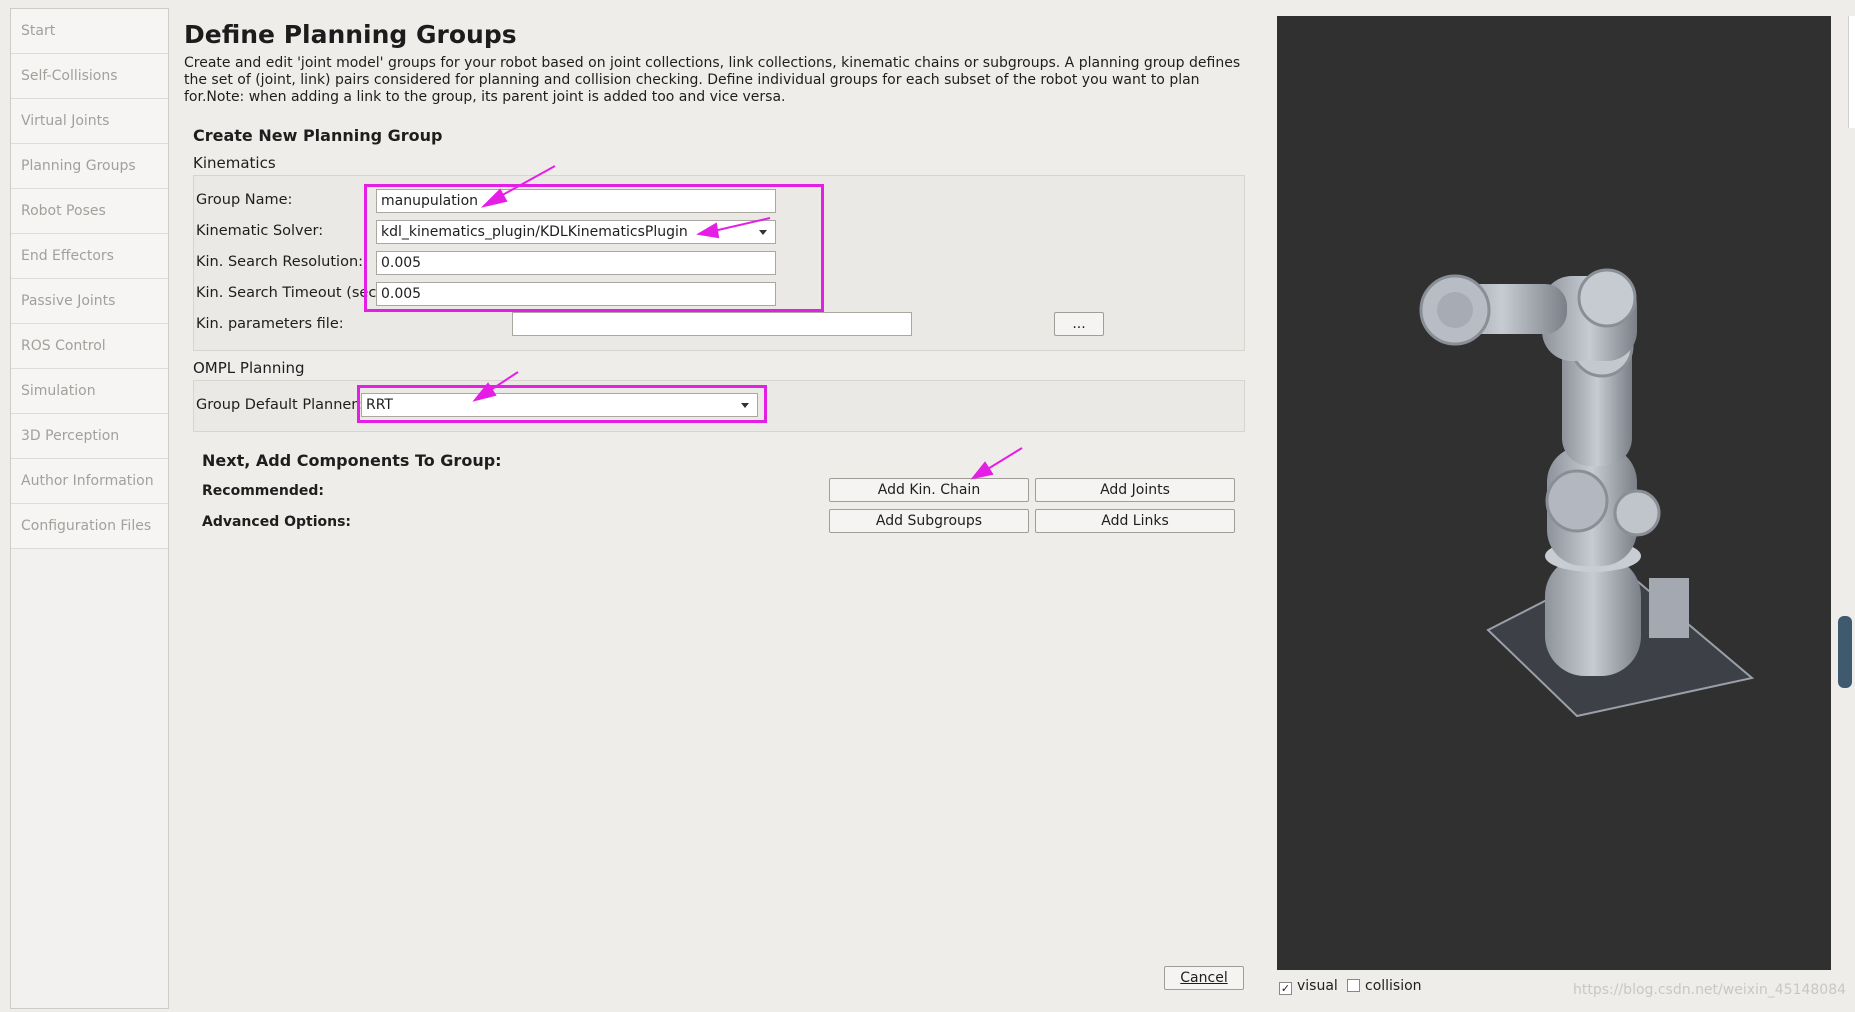 This screenshot has width=1855, height=1012. What do you see at coordinates (270, 324) in the screenshot?
I see `params-file-label: Kin. parameters file:` at bounding box center [270, 324].